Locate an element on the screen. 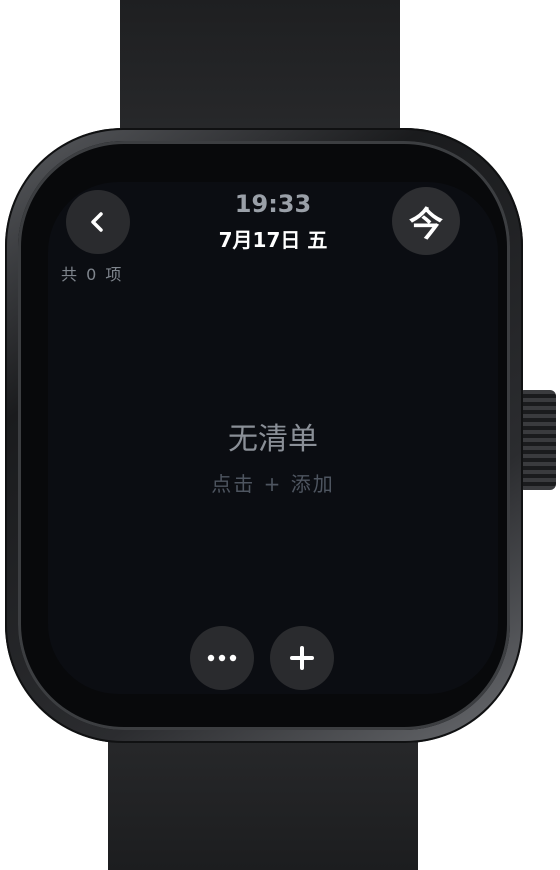 The height and width of the screenshot is (870, 560). today-button: 今 is located at coordinates (426, 221).